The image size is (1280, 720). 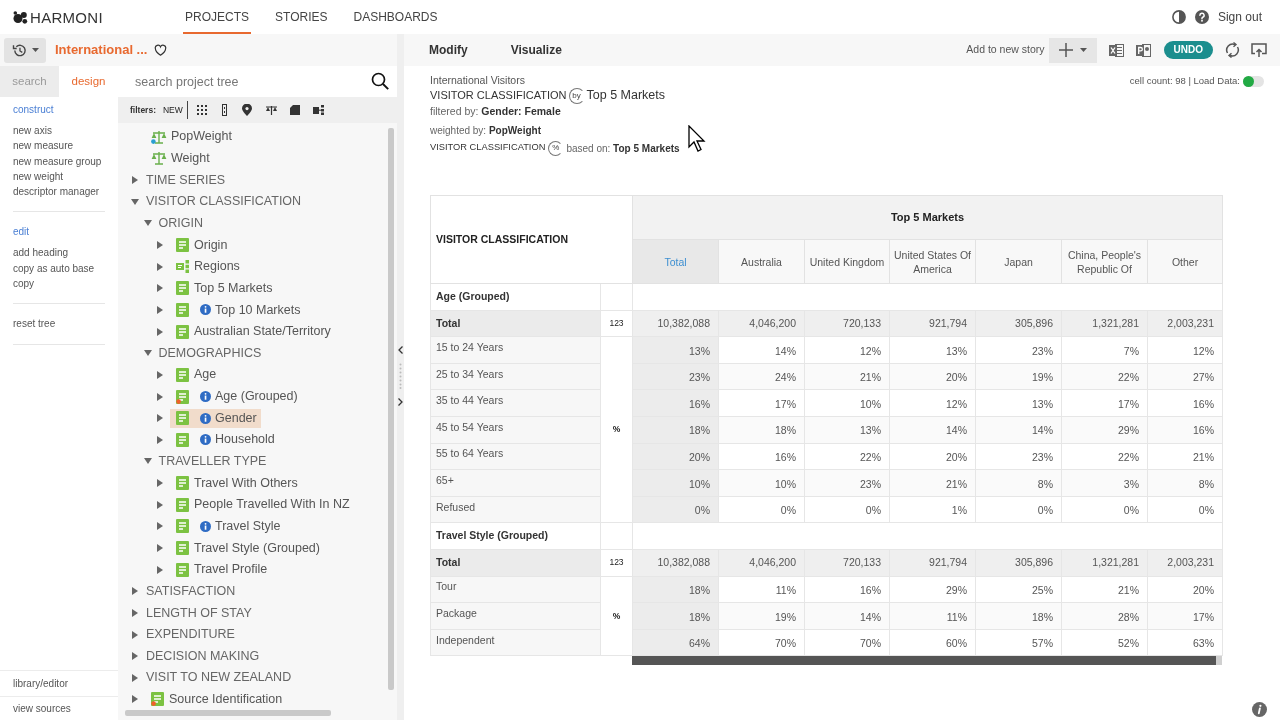 What do you see at coordinates (294, 110) in the screenshot?
I see `document-icon` at bounding box center [294, 110].